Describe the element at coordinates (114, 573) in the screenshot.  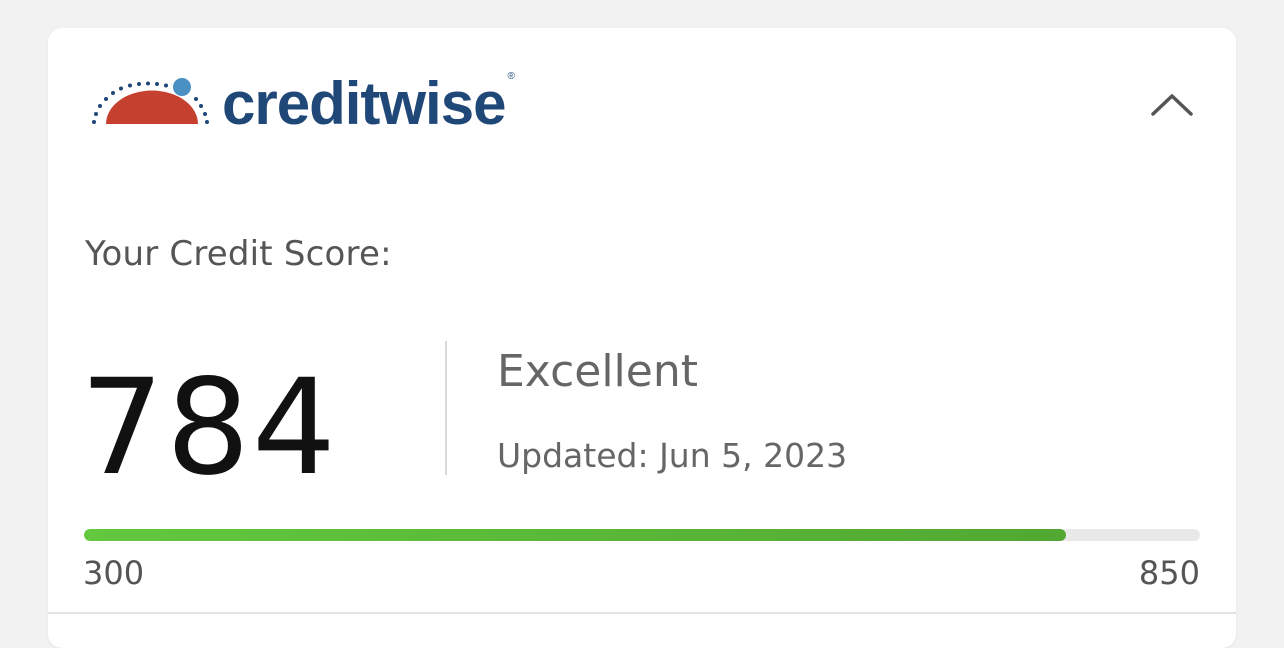
I see `range-min-label: 300` at that location.